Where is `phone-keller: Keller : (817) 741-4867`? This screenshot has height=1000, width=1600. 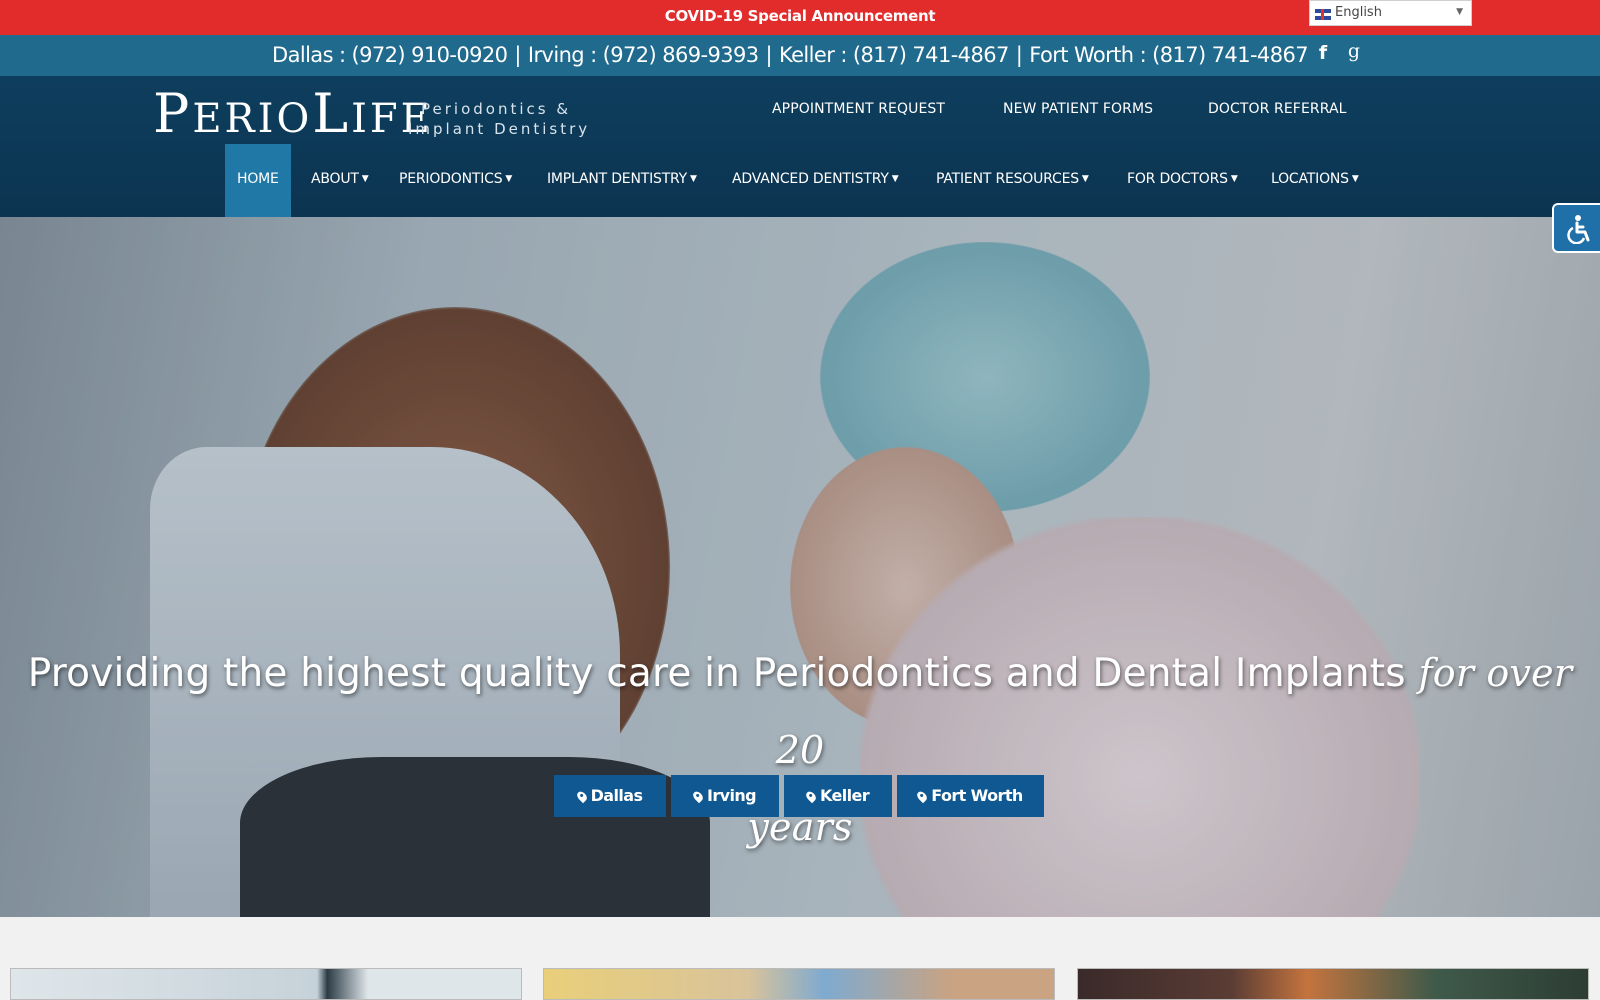
phone-keller: Keller : (817) 741-4867 is located at coordinates (894, 55).